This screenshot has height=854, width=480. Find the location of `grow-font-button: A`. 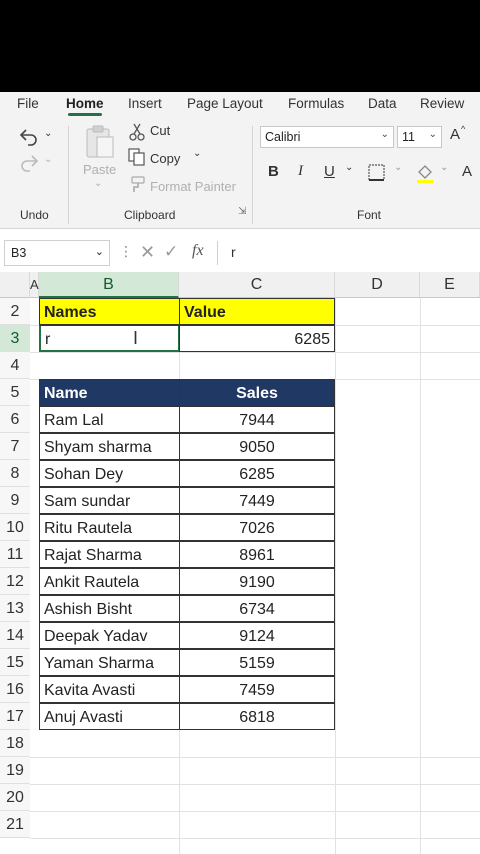

grow-font-button: A is located at coordinates (455, 134).